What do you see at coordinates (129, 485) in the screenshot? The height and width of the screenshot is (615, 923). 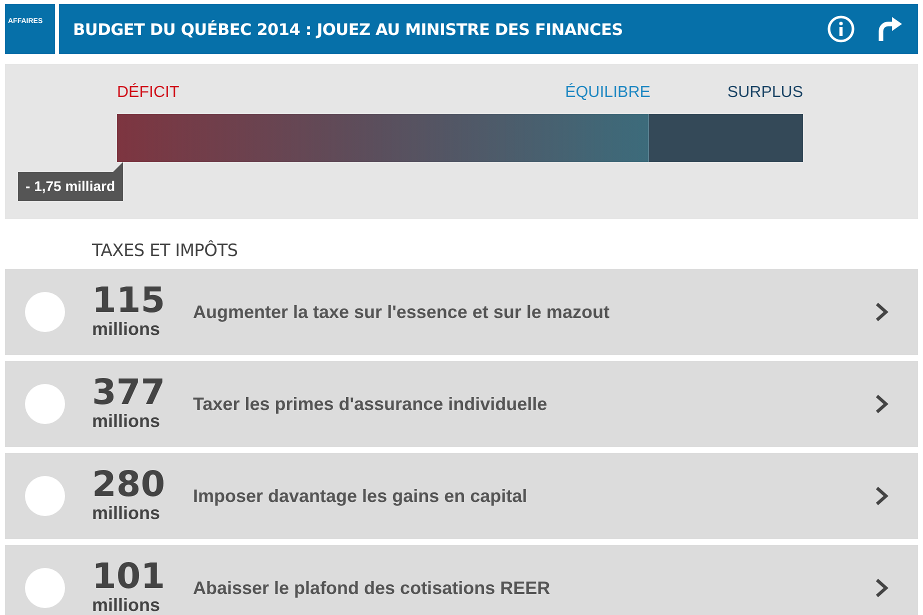 I see `amount: 280` at bounding box center [129, 485].